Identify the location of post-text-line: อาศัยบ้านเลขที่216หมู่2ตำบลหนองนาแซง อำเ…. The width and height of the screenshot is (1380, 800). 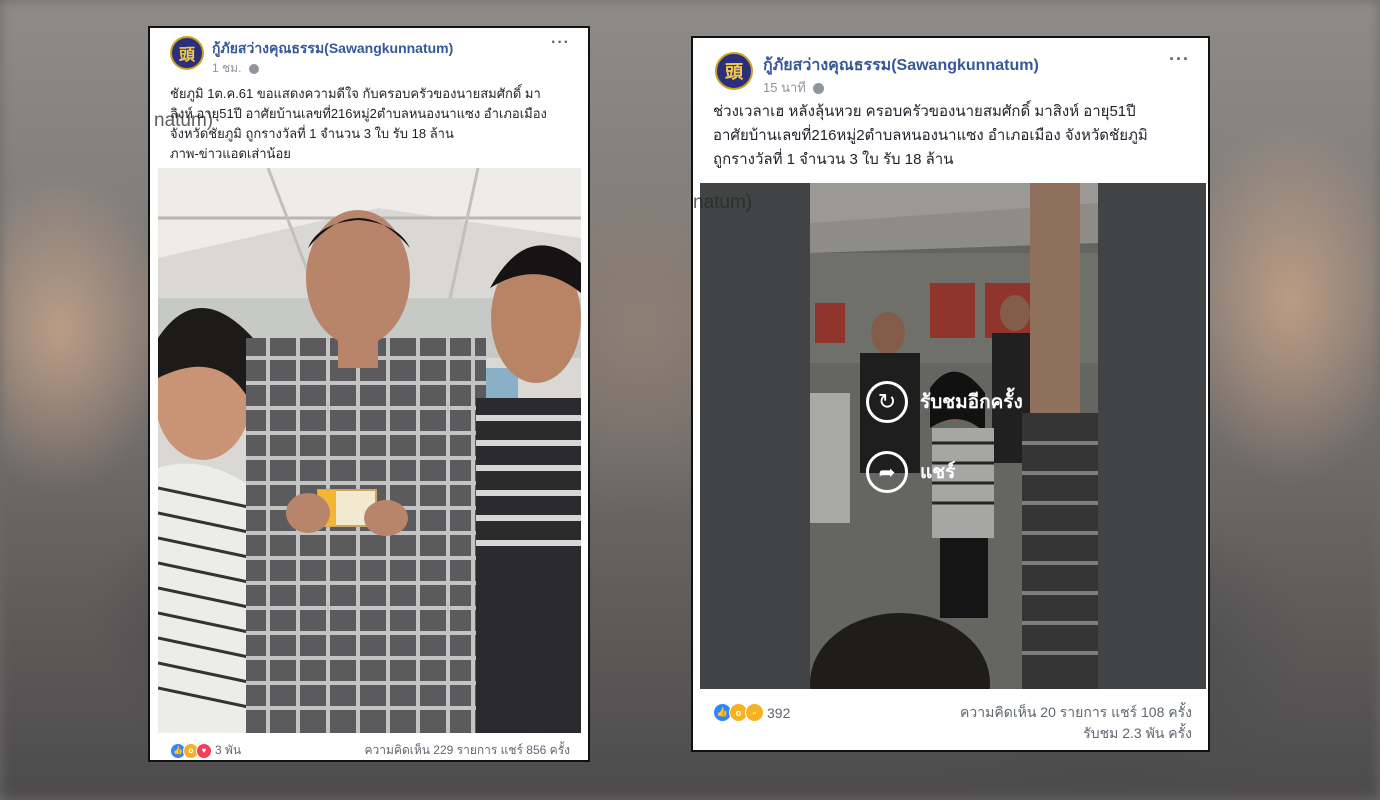
(930, 135).